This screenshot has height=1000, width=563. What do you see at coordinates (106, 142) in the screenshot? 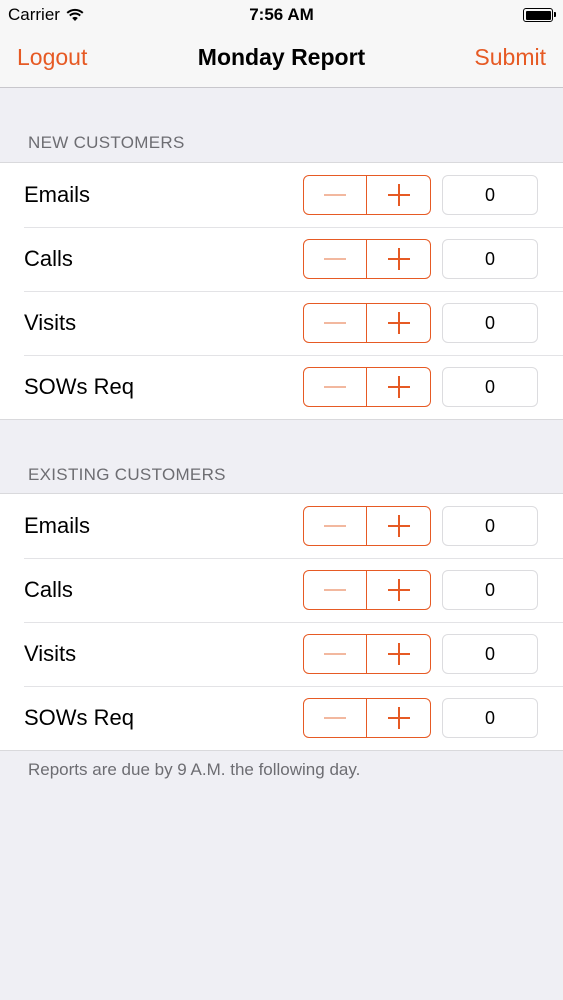
I see `section-header-new-customers: NEW CUSTOMERS` at bounding box center [106, 142].